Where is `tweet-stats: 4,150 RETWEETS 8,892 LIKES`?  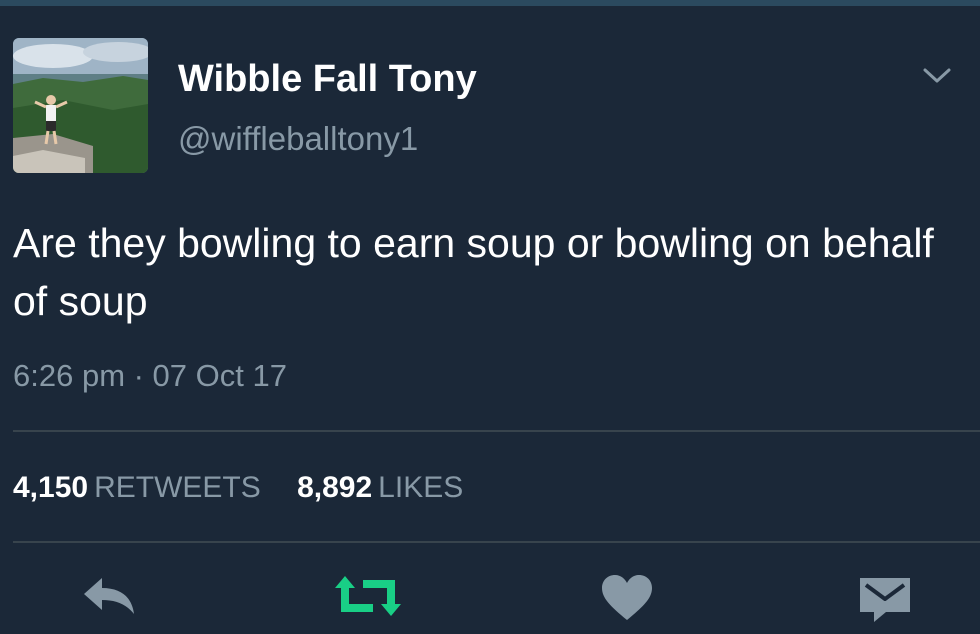 tweet-stats: 4,150 RETWEETS 8,892 LIKES is located at coordinates (238, 488).